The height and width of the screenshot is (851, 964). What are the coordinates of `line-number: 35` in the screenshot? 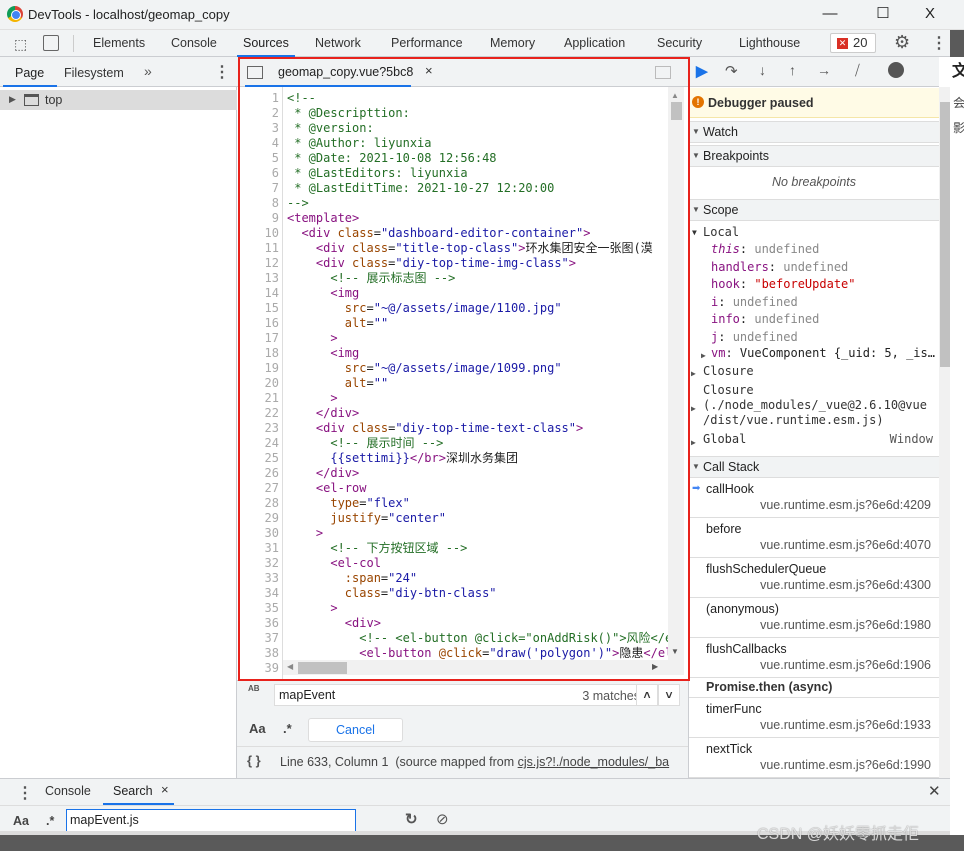 It's located at (258, 608).